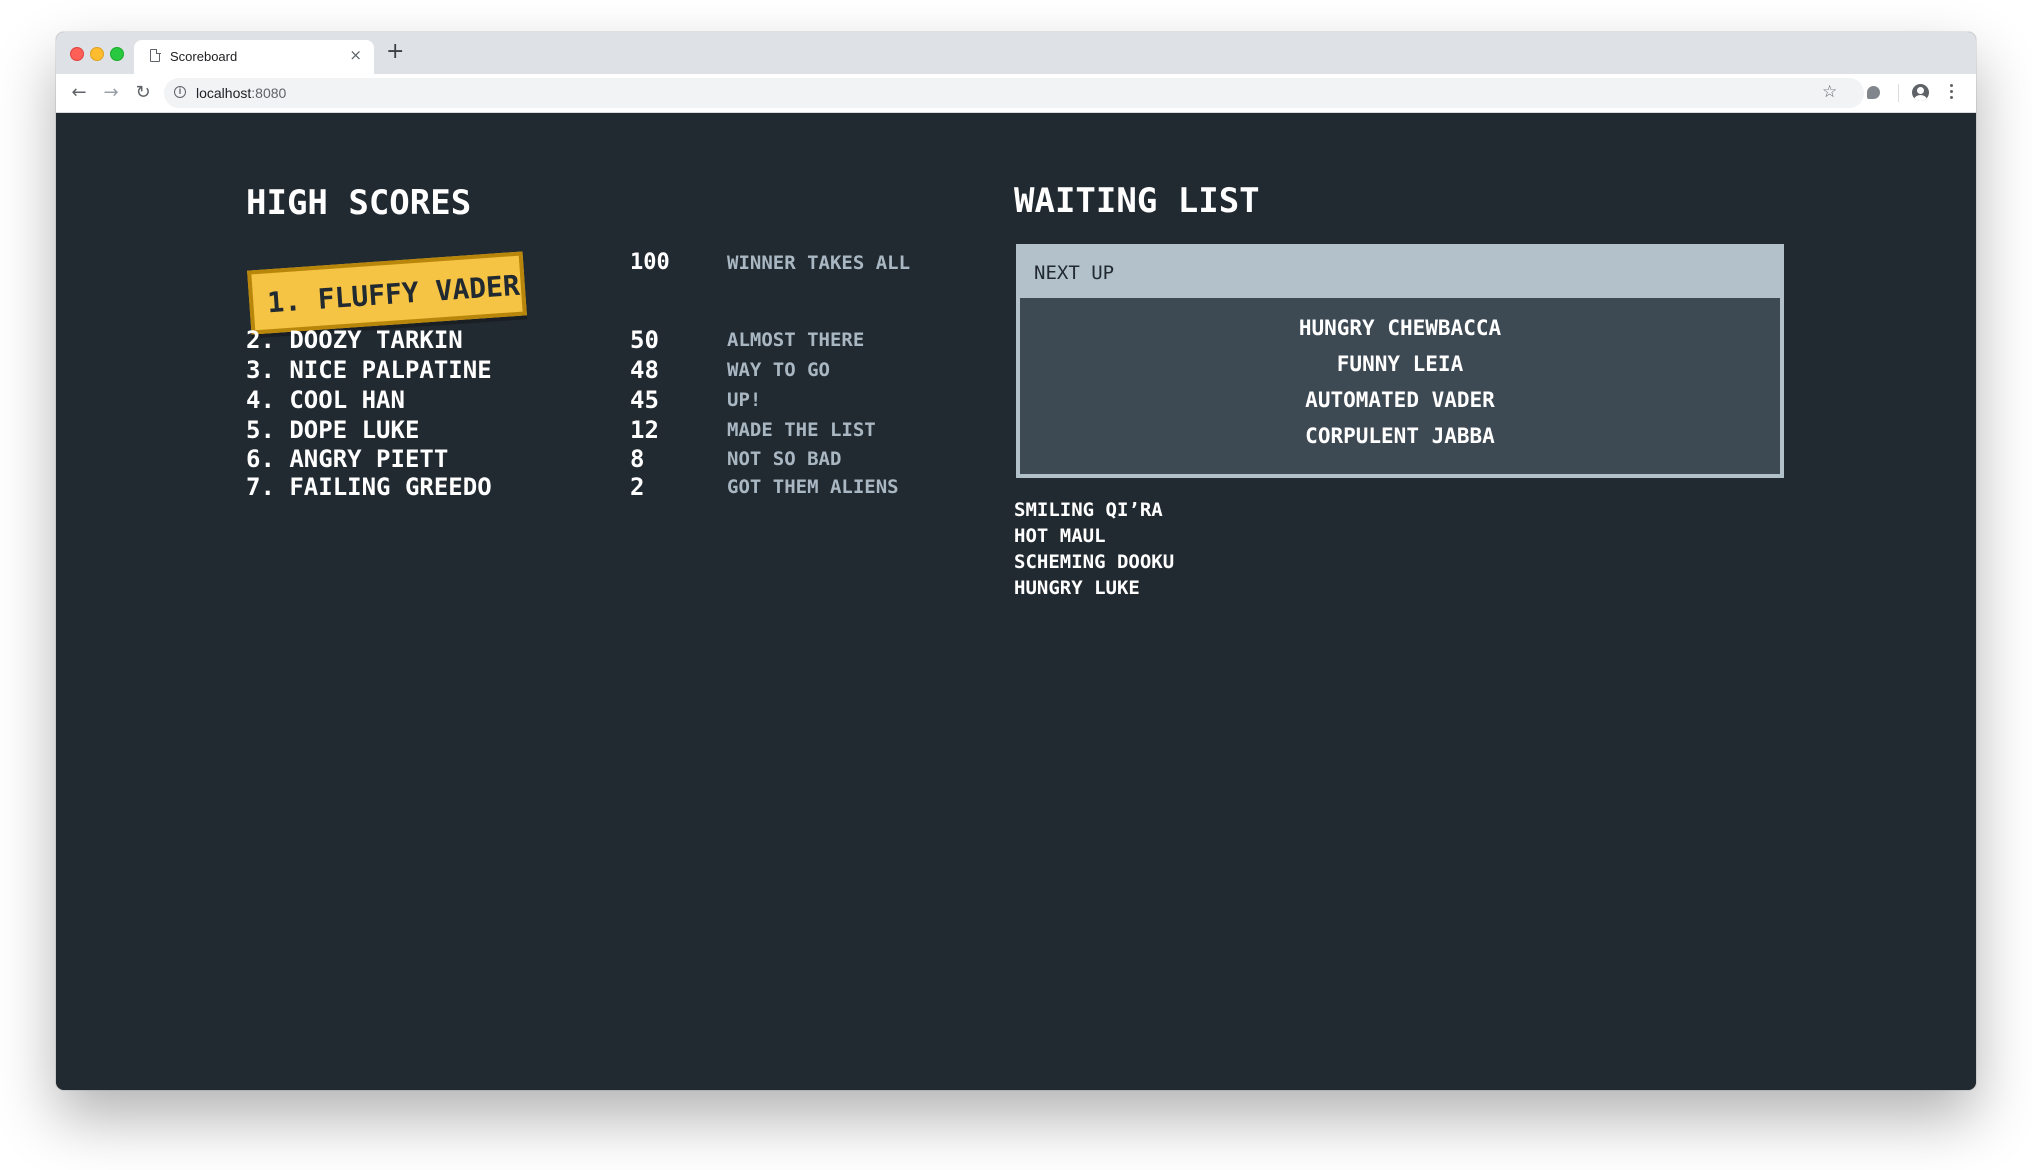 The width and height of the screenshot is (2032, 1170). What do you see at coordinates (644, 430) in the screenshot?
I see `player-points: 12` at bounding box center [644, 430].